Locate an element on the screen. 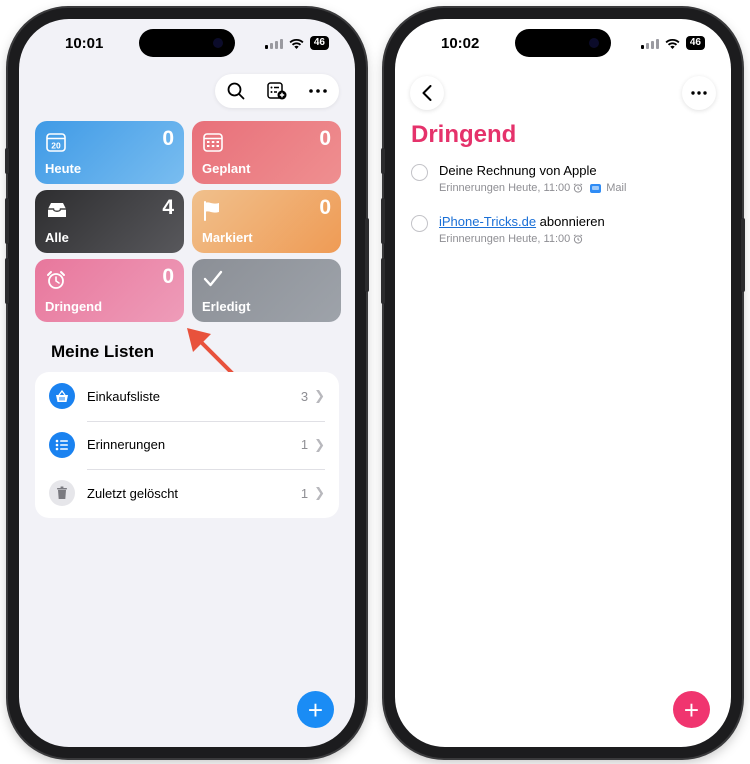 Image resolution: width=750 pixels, height=764 pixels. reminder-title-text: abonnieren is located at coordinates (570, 221).